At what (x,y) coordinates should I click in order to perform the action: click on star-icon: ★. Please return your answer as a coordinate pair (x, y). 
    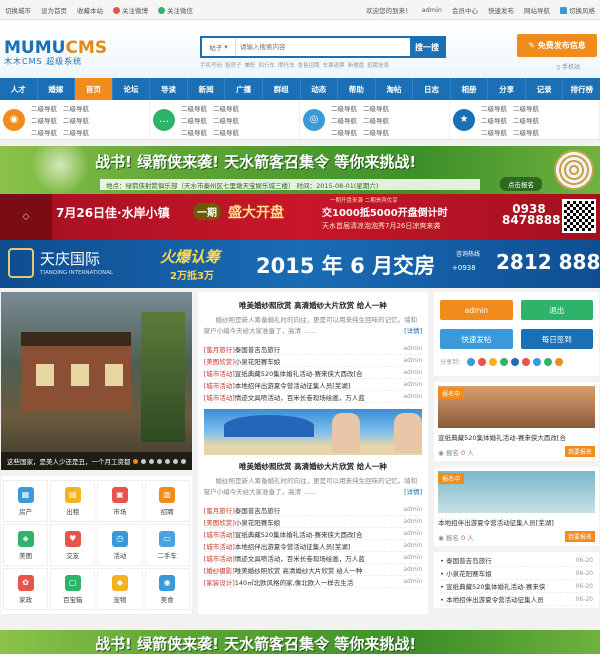
    Looking at the image, I should click on (464, 119).